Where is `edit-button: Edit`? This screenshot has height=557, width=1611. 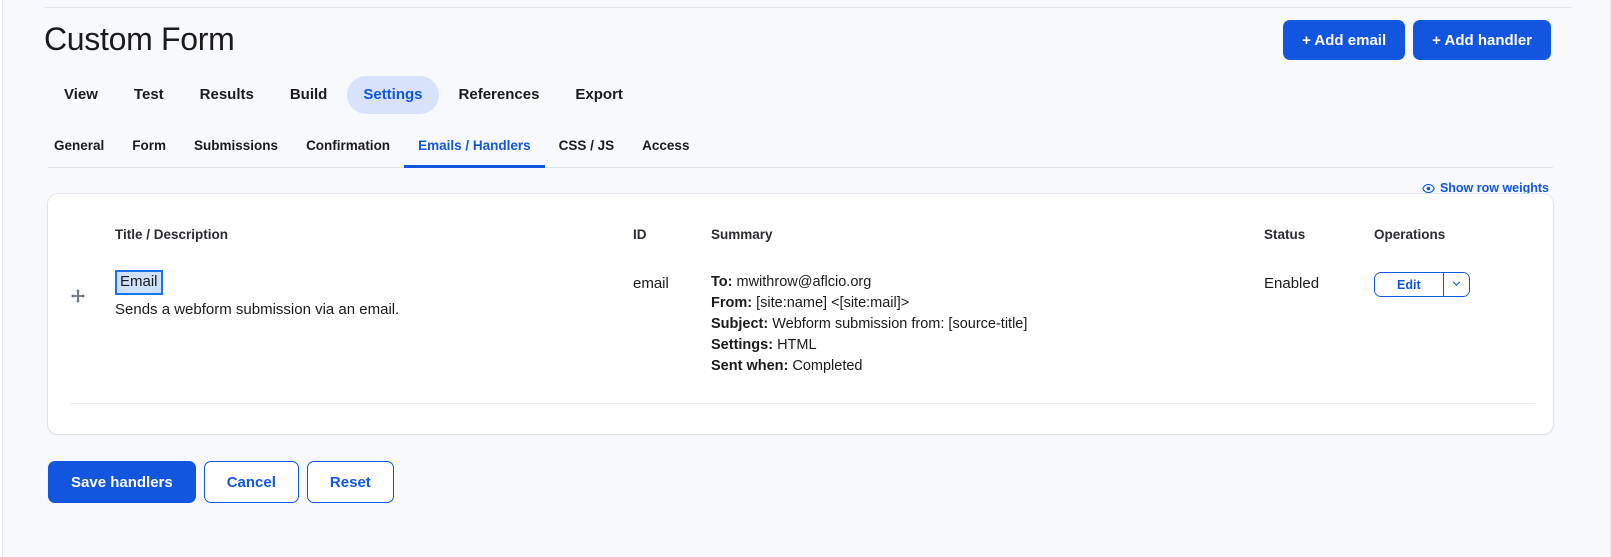
edit-button: Edit is located at coordinates (1409, 284).